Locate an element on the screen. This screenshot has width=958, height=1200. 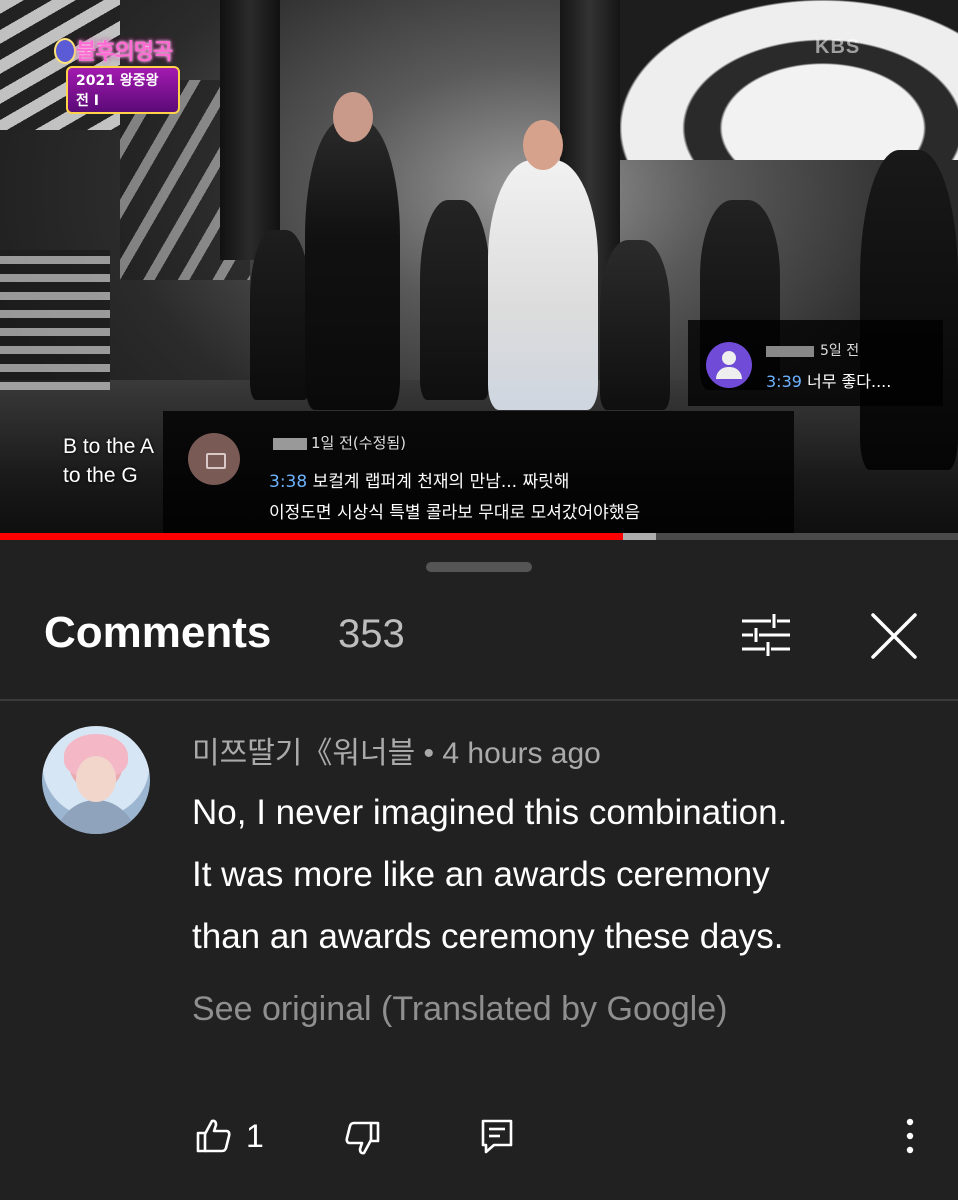
comment-line: No, I never imagined this combination. is located at coordinates (490, 812).